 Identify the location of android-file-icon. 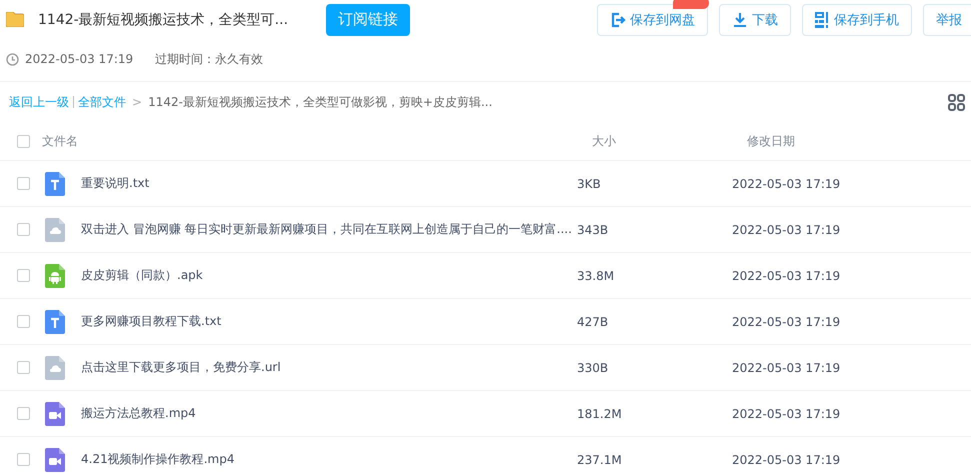
(55, 276).